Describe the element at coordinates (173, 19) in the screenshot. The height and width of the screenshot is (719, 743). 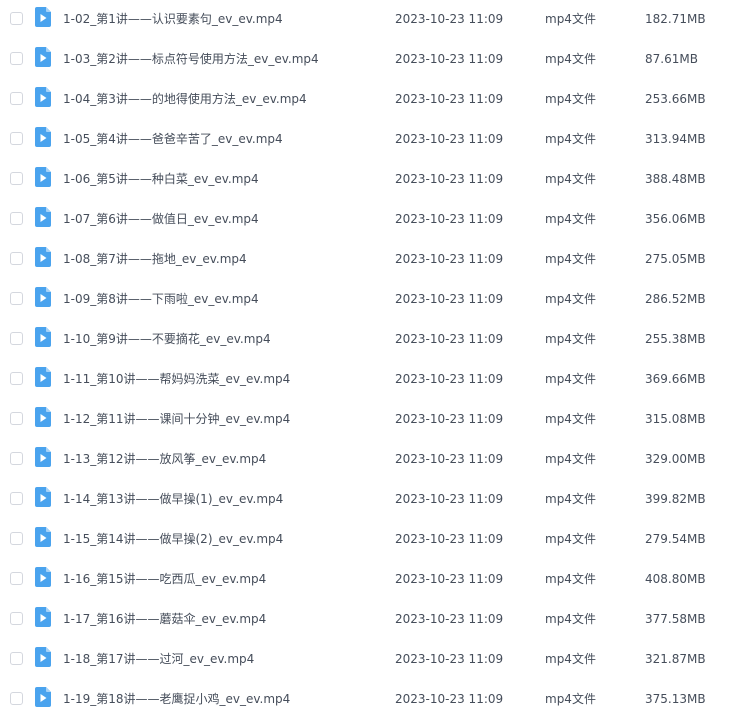
I see `file-name: 1-02_第1讲——认识要素句_ev_ev.mp4` at that location.